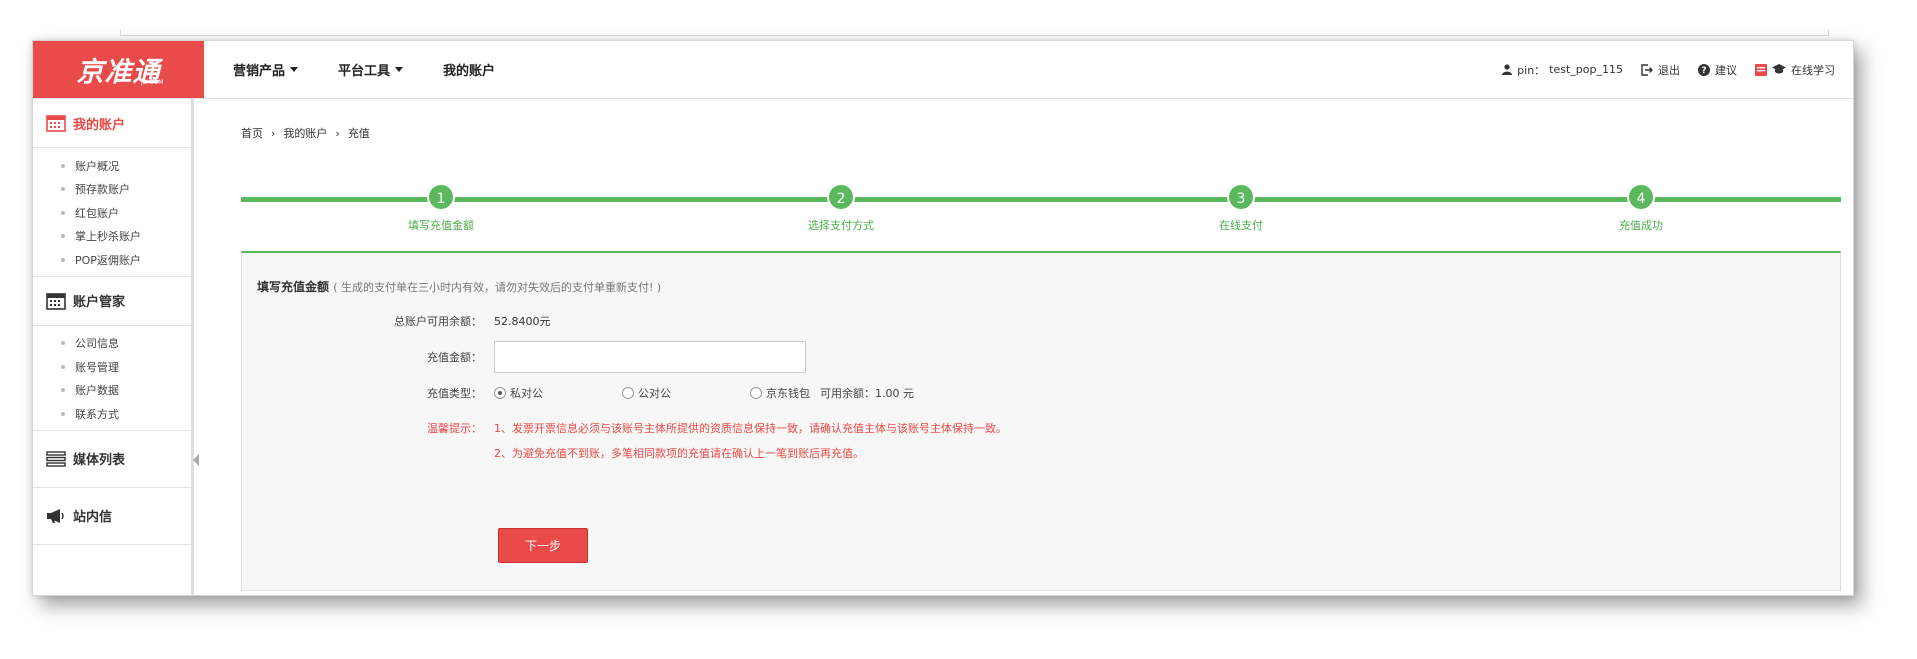 The height and width of the screenshot is (659, 1917). Describe the element at coordinates (1531, 70) in the screenshot. I see `user-label: pin：` at that location.